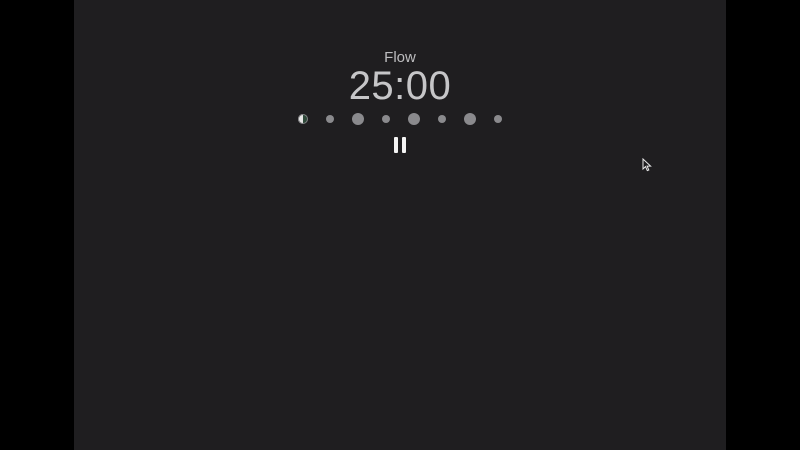  I want to click on session-dot-current, so click(303, 119).